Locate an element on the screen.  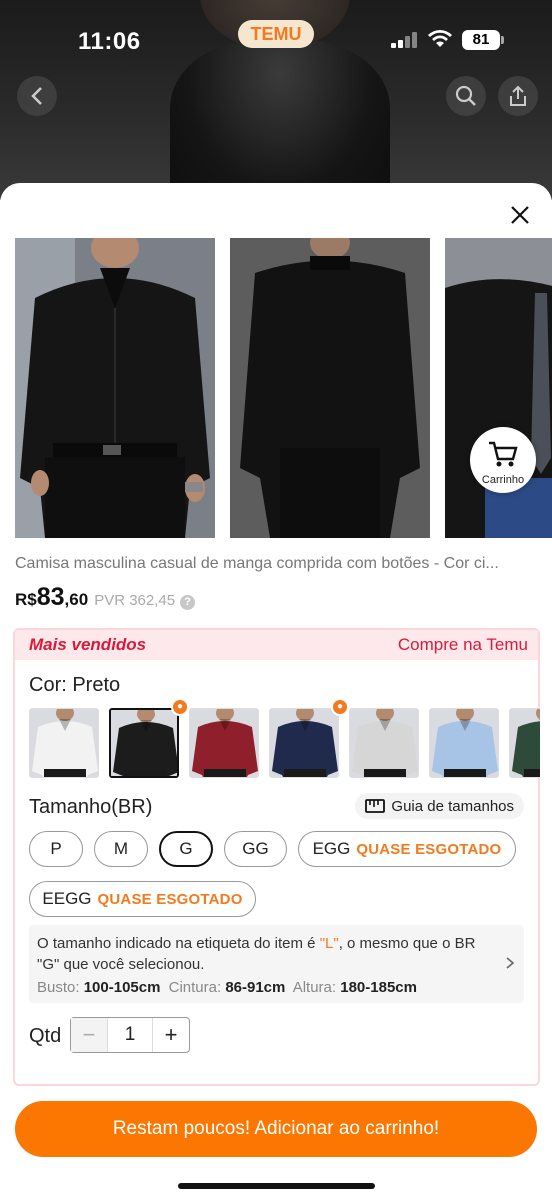
shirt-back-image is located at coordinates (330, 388).